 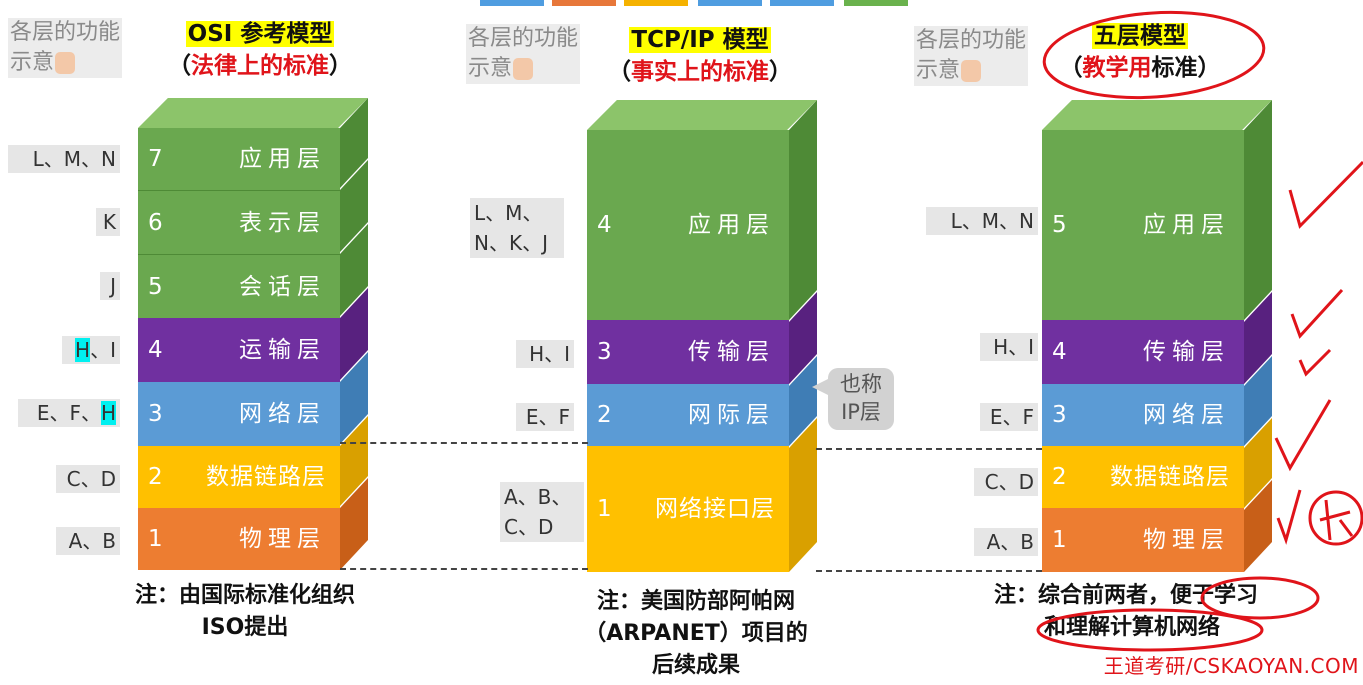 I want to click on osi-stack: 7 应用层 6 表示层 5 会话层 4 运输层 3 网络层 2 数据链路层 1 物理层, so click(x=253, y=334).